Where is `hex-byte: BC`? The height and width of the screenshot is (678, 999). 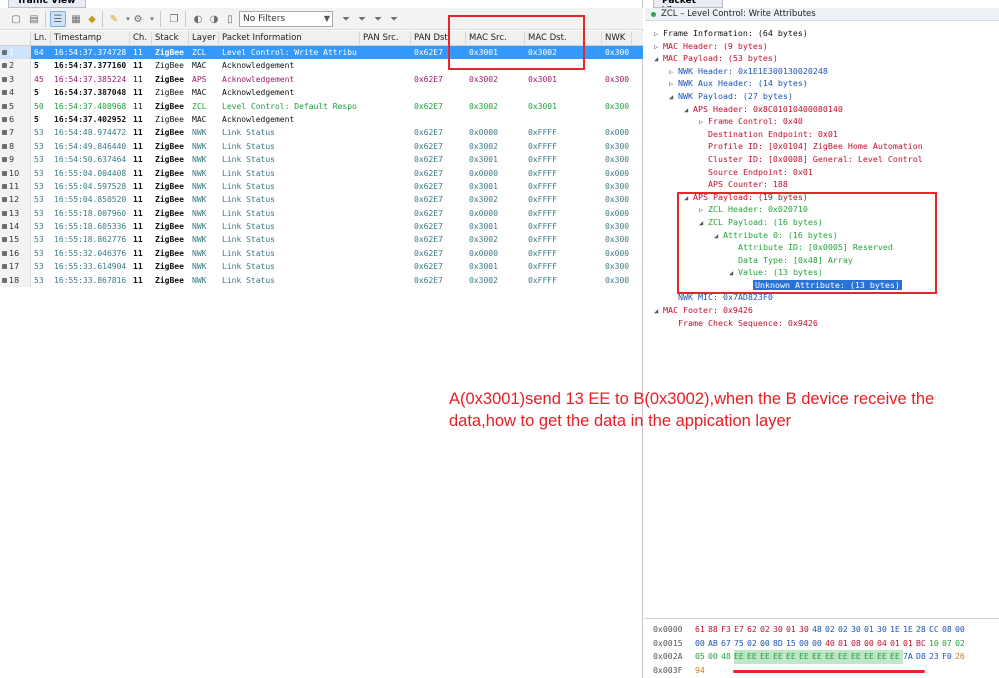
hex-byte: BC is located at coordinates (922, 644).